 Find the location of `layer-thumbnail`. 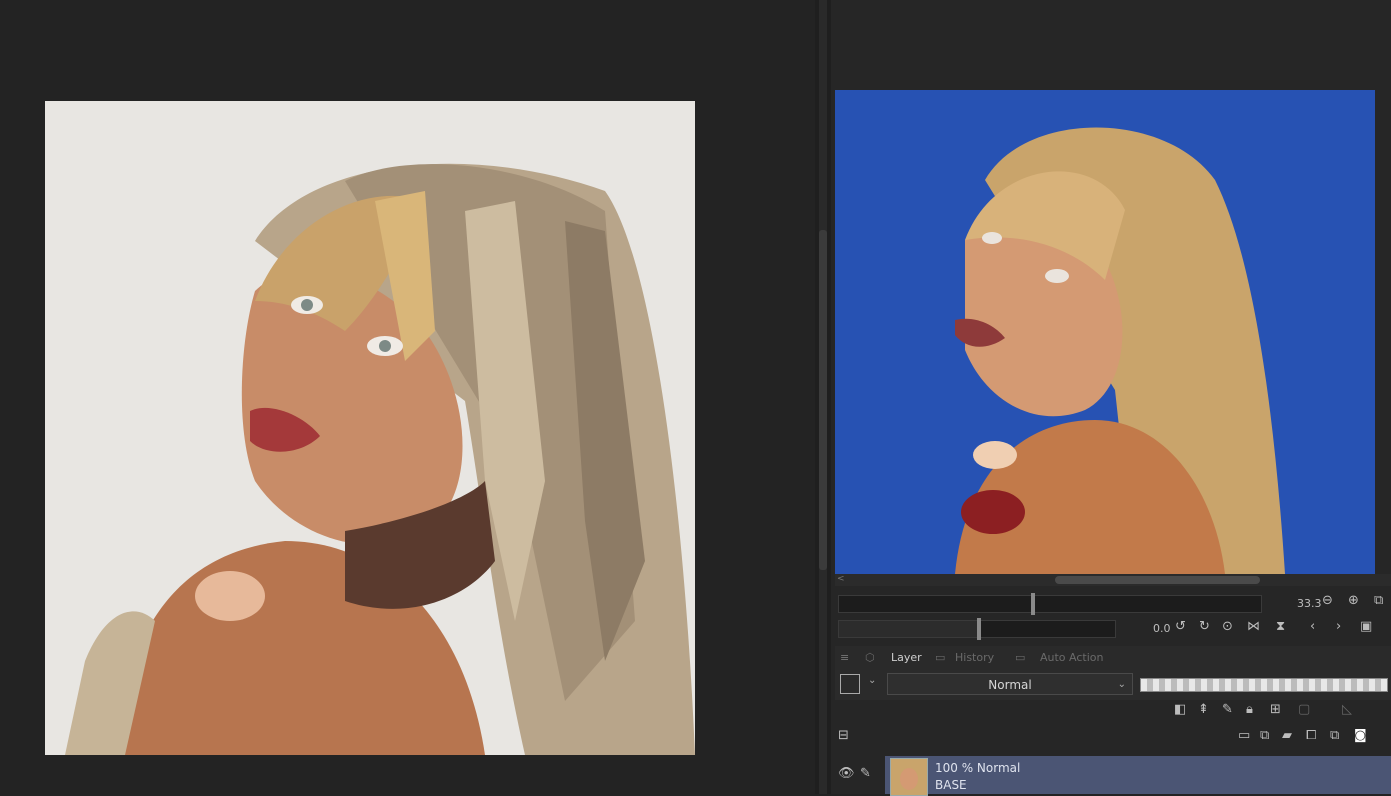

layer-thumbnail is located at coordinates (909, 777).